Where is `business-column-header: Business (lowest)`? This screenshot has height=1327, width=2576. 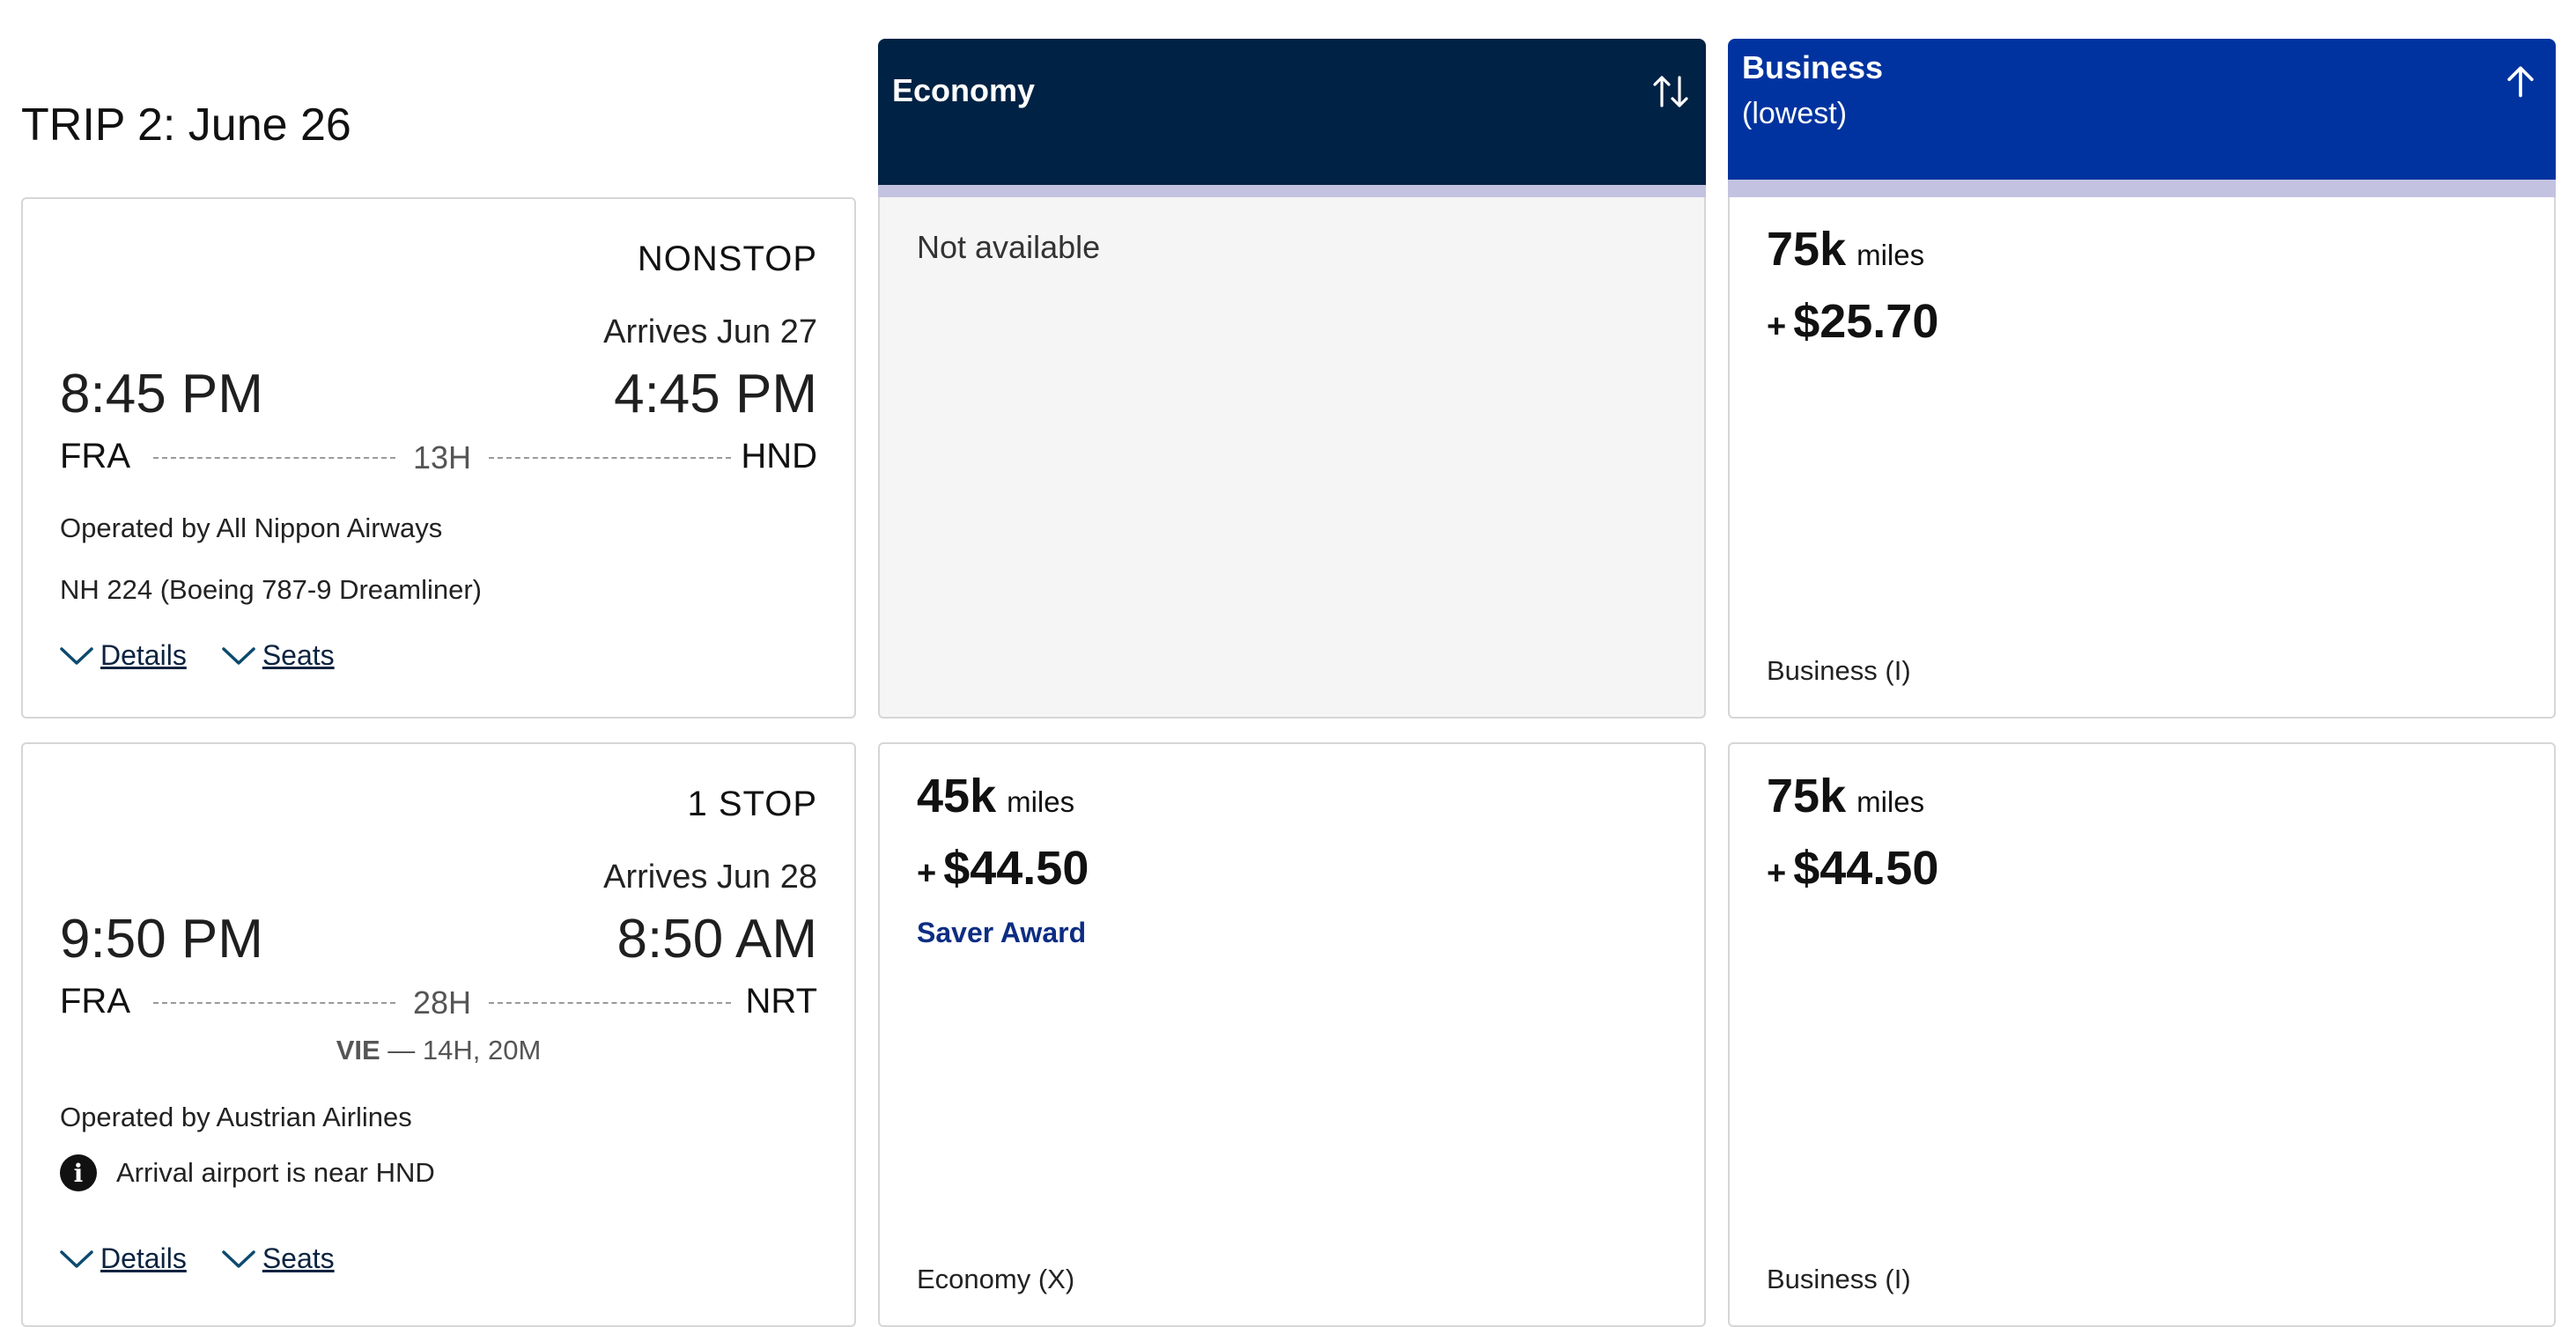
business-column-header: Business (lowest) is located at coordinates (2142, 120).